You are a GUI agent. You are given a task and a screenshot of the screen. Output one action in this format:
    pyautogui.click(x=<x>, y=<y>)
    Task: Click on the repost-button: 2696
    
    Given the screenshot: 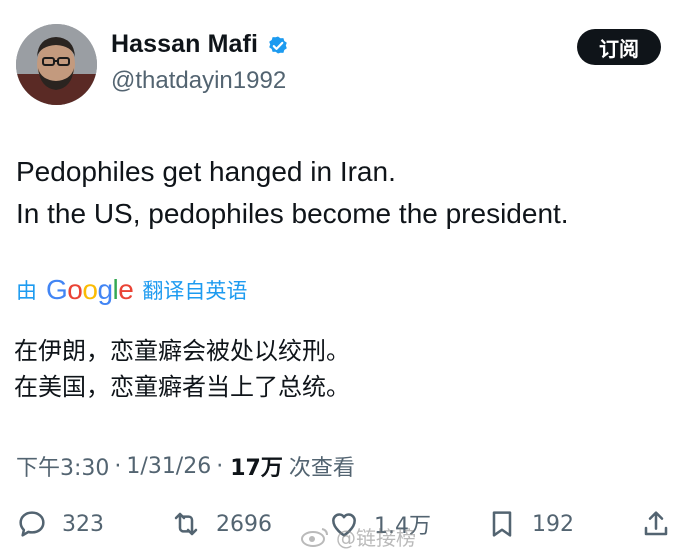 What is the action you would take?
    pyautogui.click(x=221, y=524)
    